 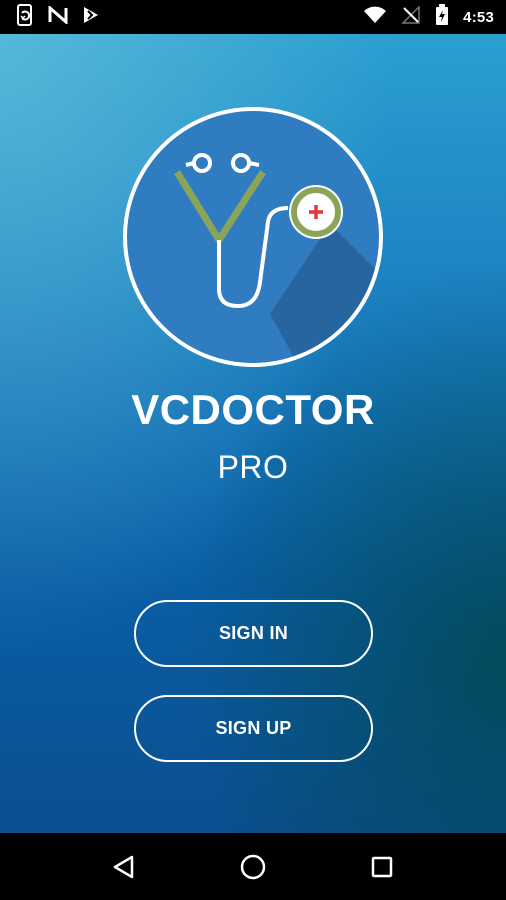 I want to click on app-subtitle: PRO, so click(x=253, y=467).